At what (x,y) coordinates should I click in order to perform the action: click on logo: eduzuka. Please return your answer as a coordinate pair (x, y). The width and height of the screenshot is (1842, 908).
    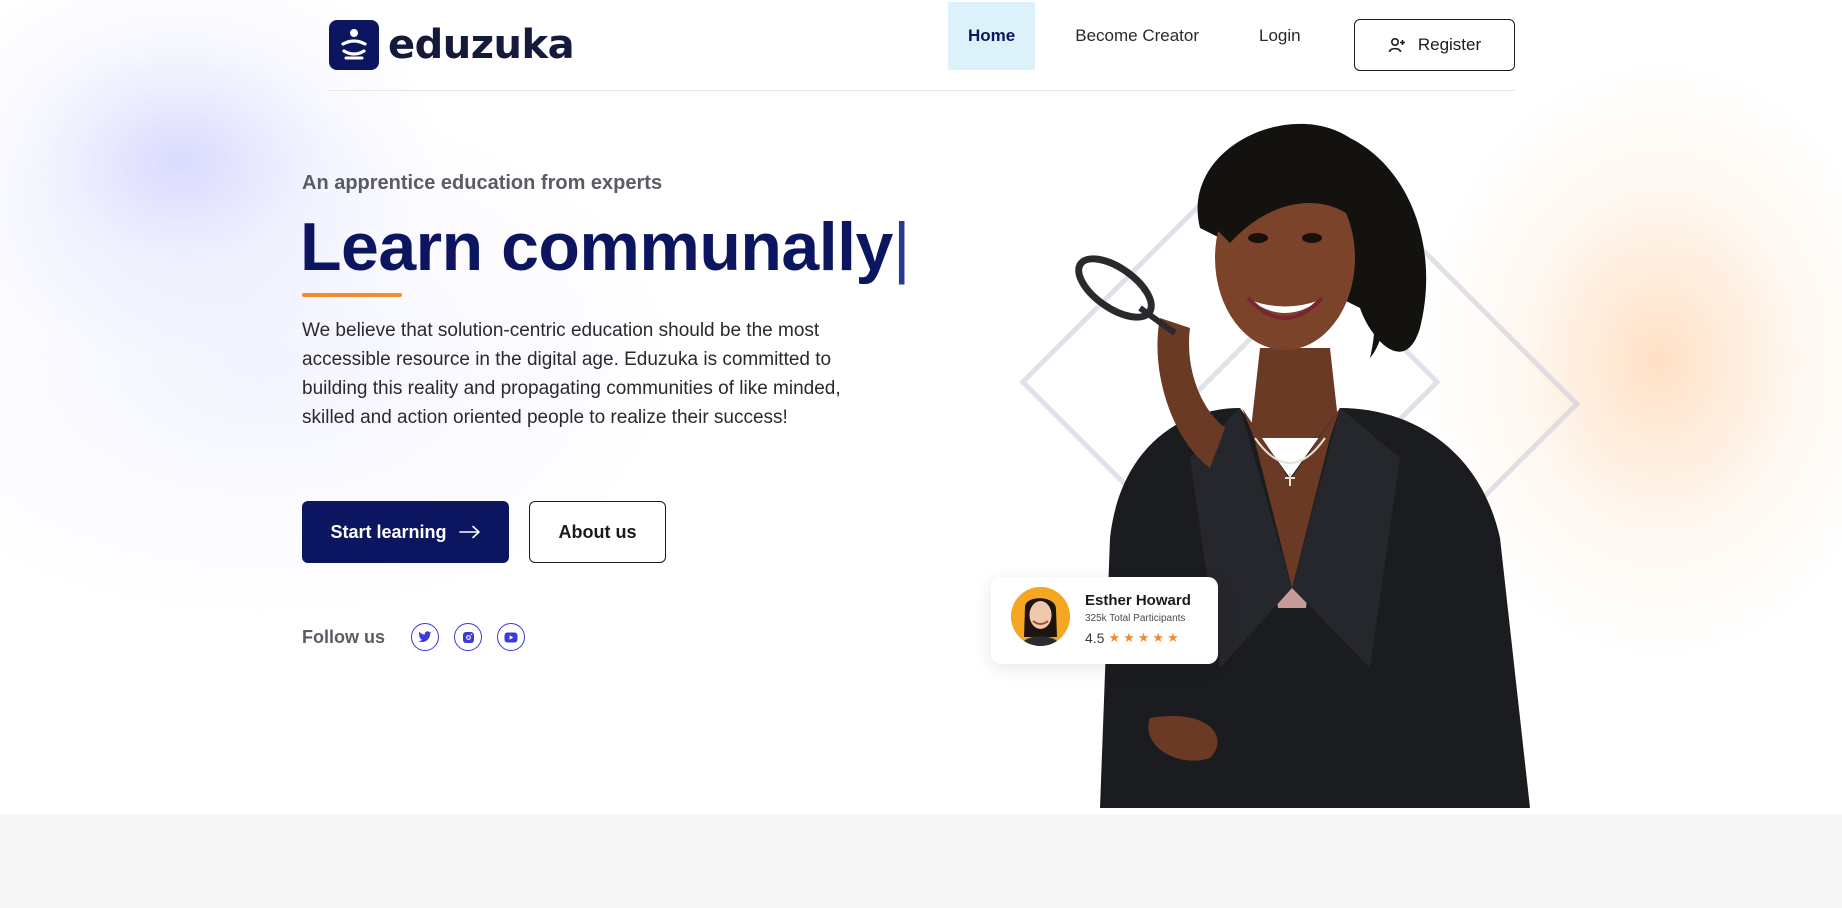
    Looking at the image, I should click on (452, 45).